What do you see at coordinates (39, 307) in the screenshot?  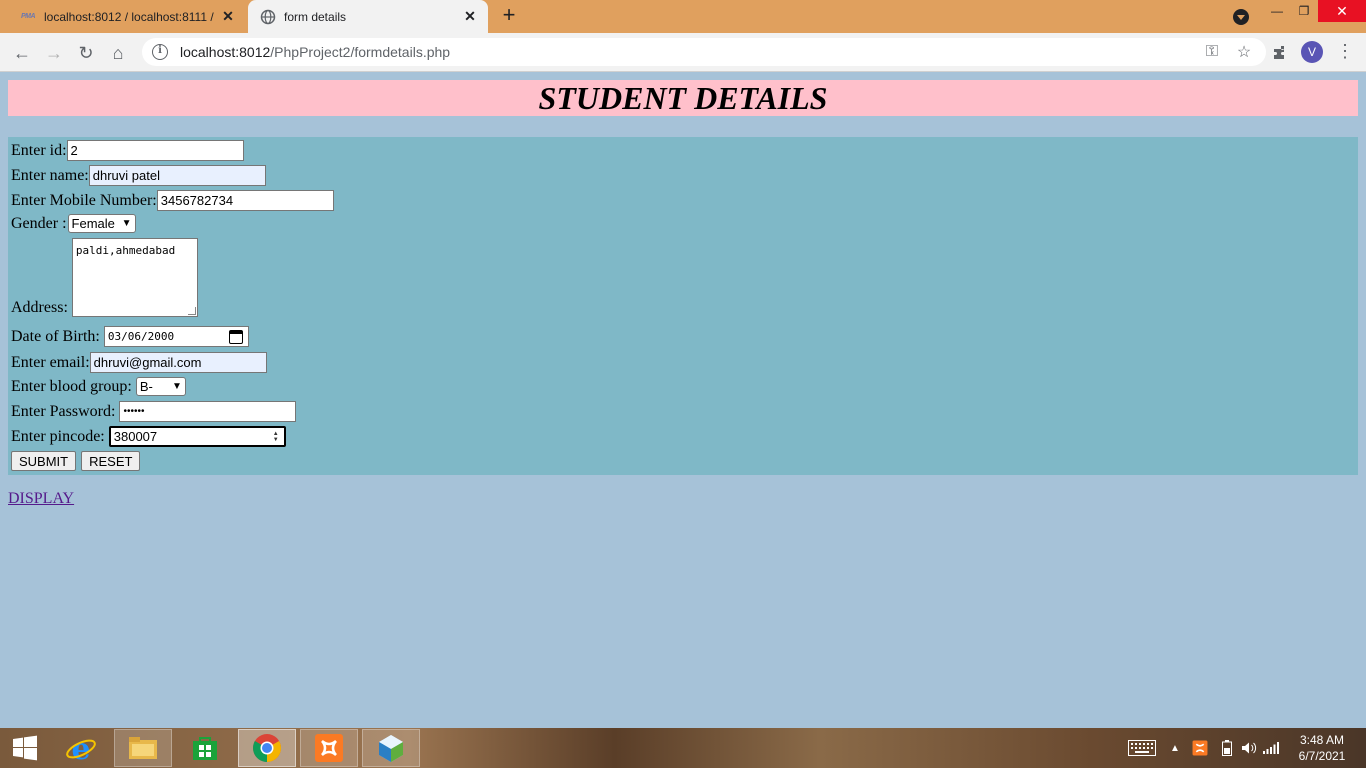 I see `address-label: Address:` at bounding box center [39, 307].